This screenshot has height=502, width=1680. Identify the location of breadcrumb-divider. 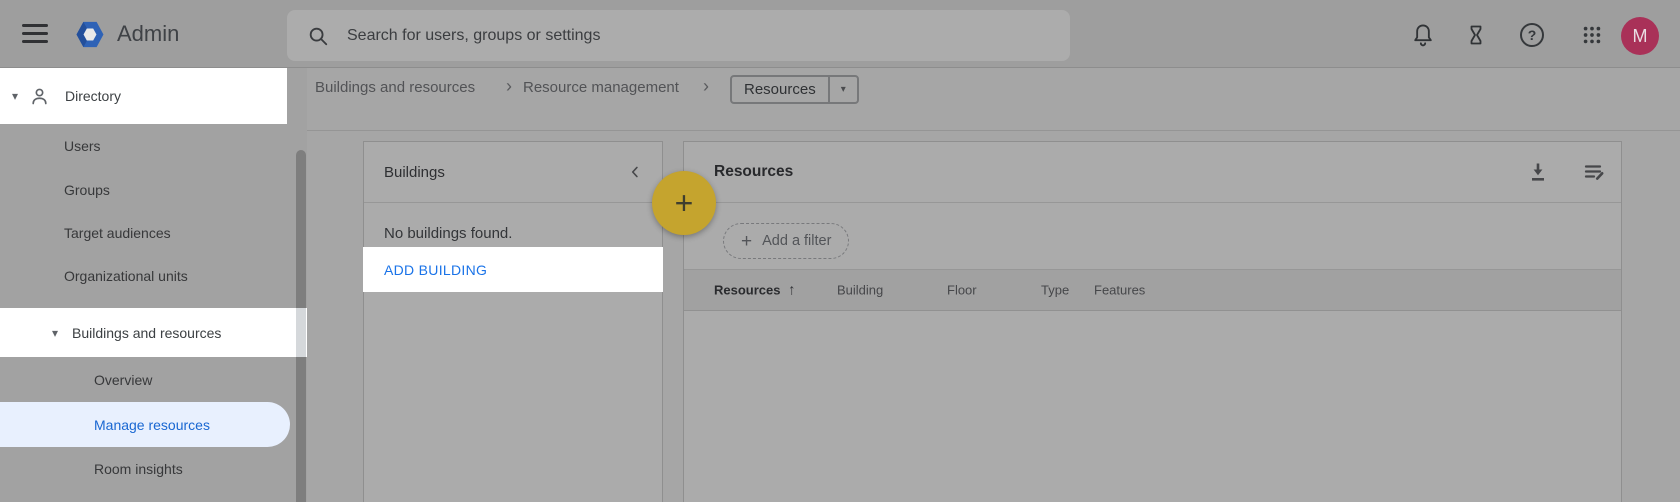
(993, 130).